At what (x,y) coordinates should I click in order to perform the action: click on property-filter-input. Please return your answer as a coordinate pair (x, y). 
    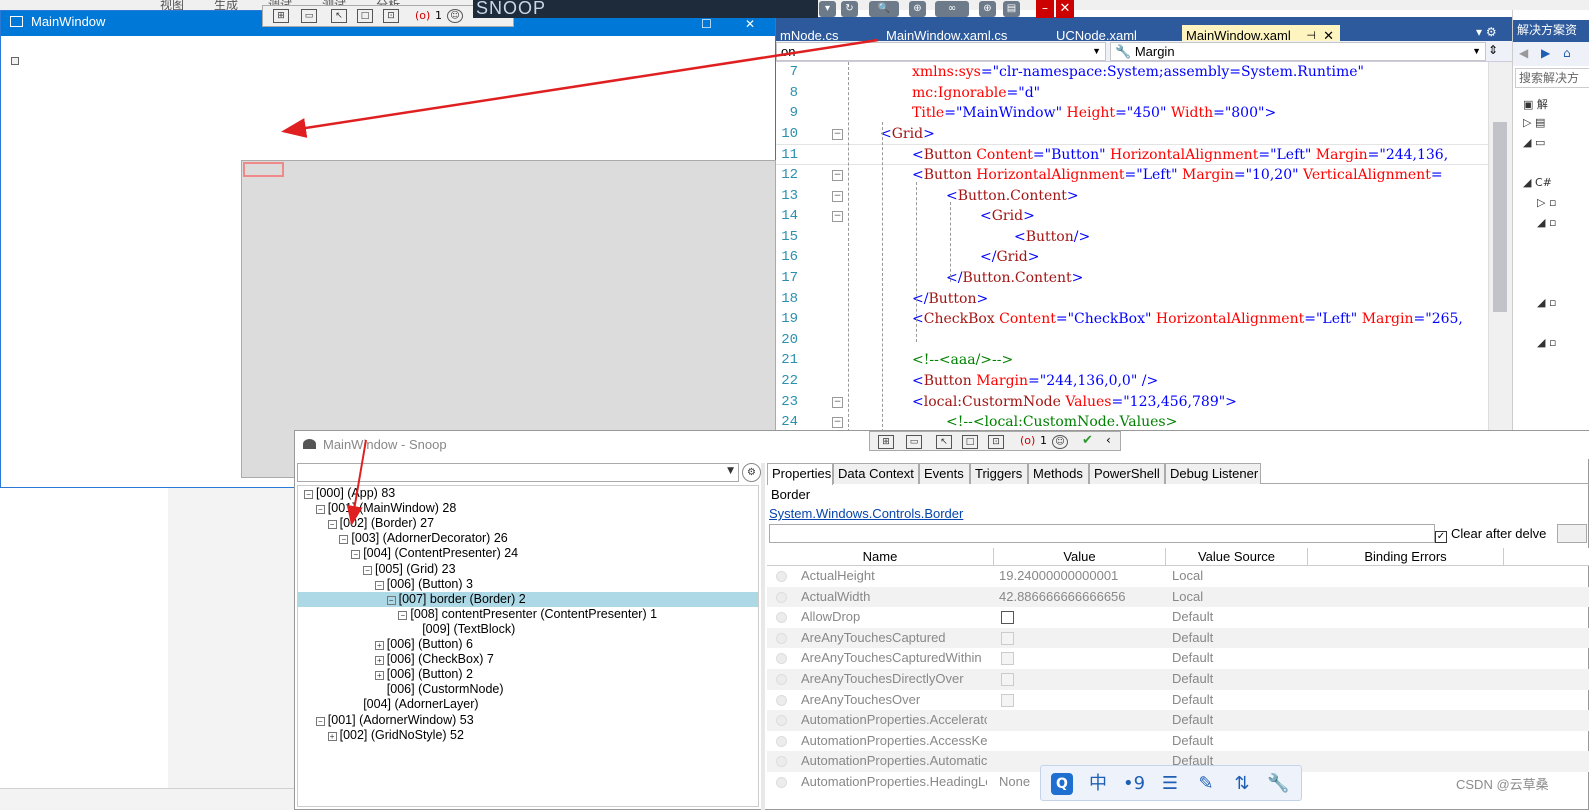
    Looking at the image, I should click on (1102, 533).